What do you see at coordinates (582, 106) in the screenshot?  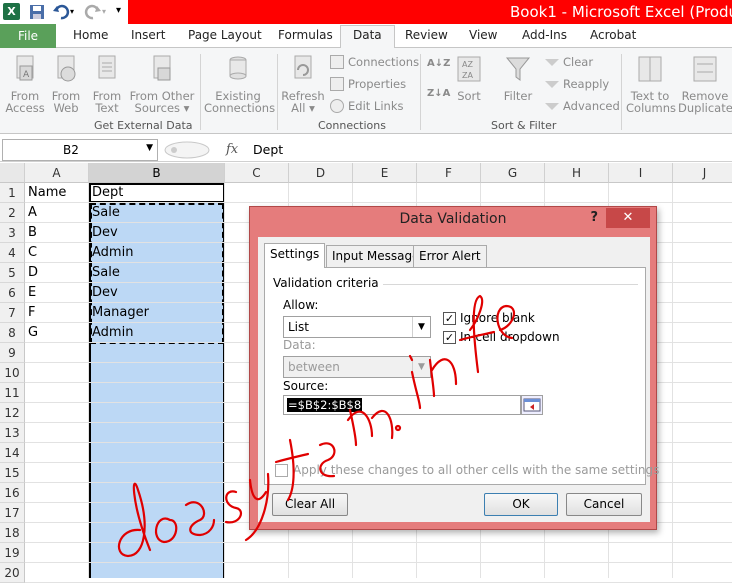 I see `advanced-filter-button: Advanced` at bounding box center [582, 106].